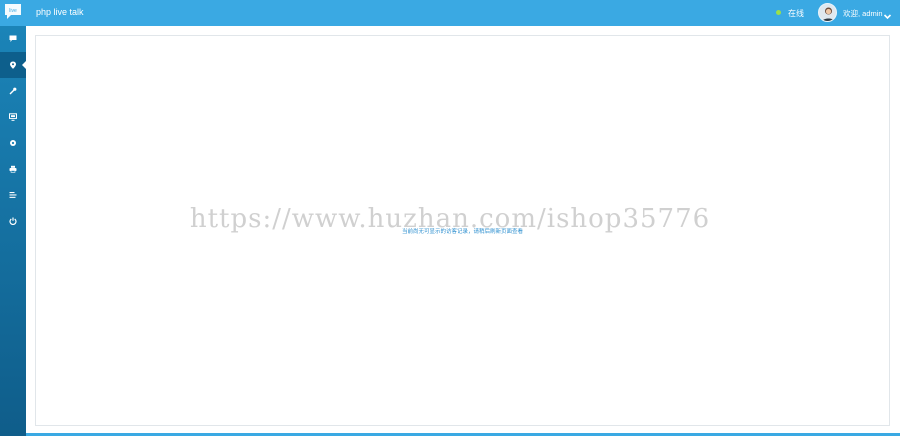  I want to click on sidebar-item-settings, so click(13, 143).